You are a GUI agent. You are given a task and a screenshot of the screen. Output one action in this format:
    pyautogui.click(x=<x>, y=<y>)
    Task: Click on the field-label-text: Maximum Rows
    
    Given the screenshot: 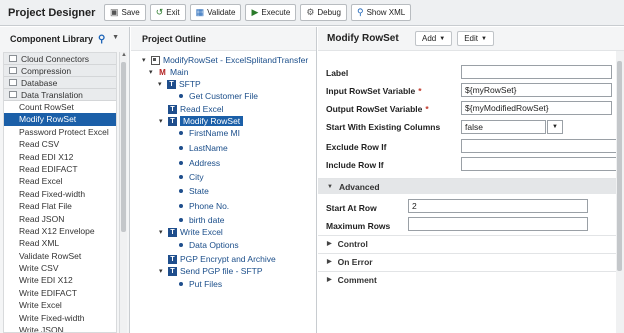 What is the action you would take?
    pyautogui.click(x=358, y=226)
    